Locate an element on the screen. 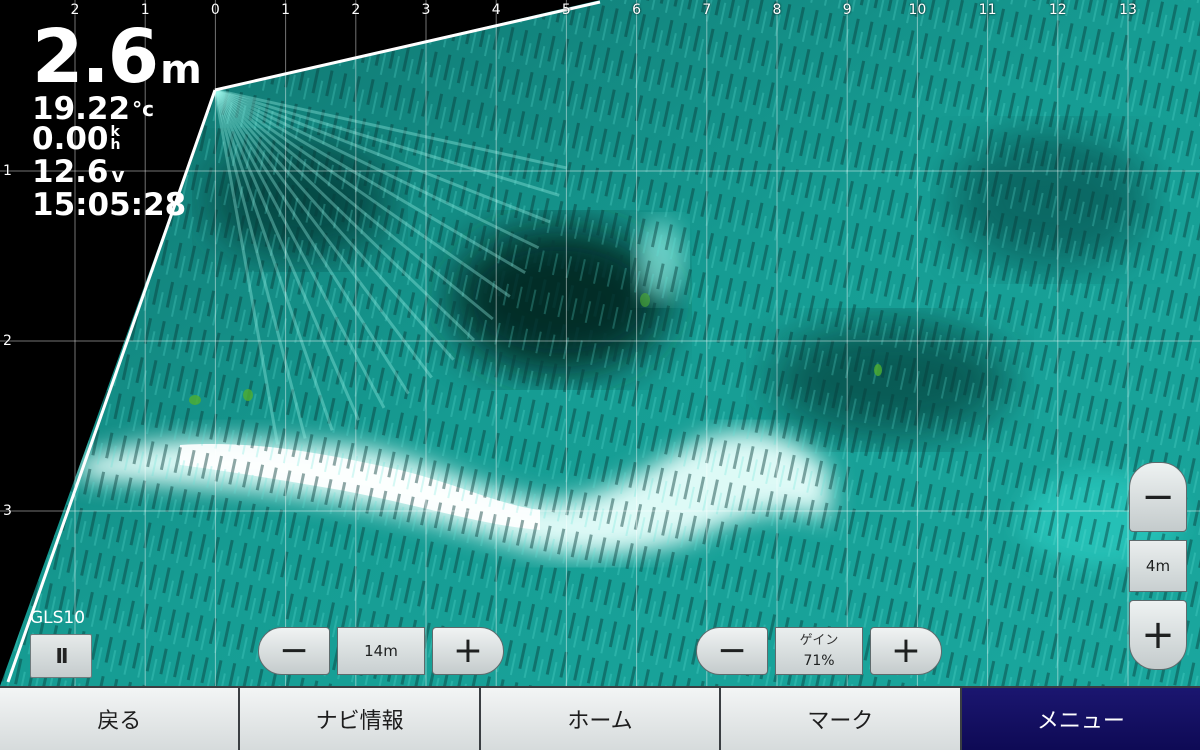 The width and height of the screenshot is (1200, 750). navi-info-label: ナビ情報 is located at coordinates (359, 721).